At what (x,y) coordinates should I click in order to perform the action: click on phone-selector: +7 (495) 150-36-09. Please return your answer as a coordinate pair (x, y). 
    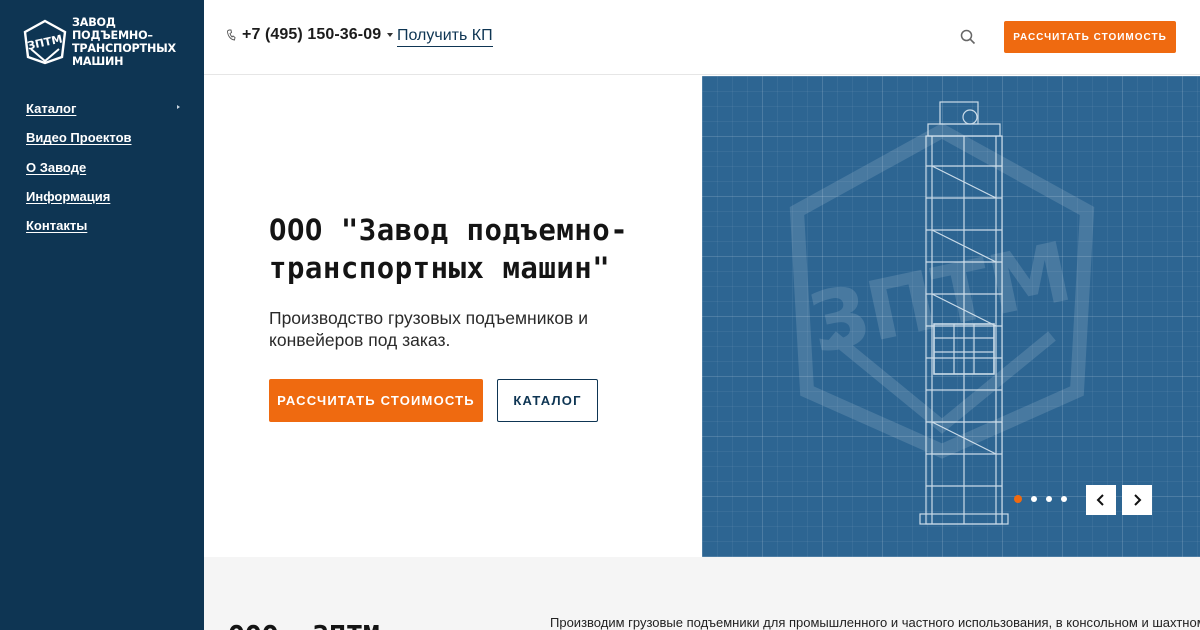
    Looking at the image, I should click on (310, 35).